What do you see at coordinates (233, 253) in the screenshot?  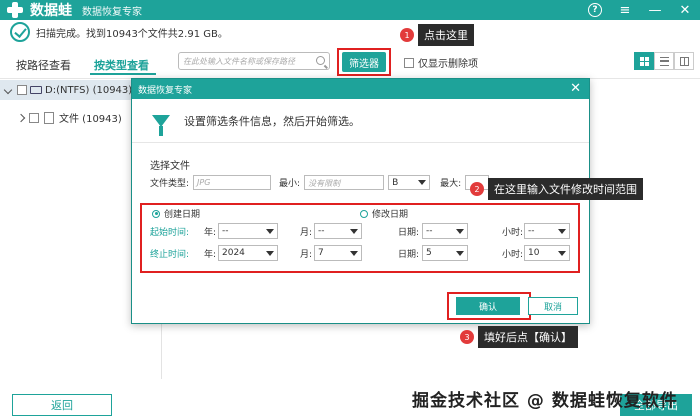 I see `end-year-value: 2024` at bounding box center [233, 253].